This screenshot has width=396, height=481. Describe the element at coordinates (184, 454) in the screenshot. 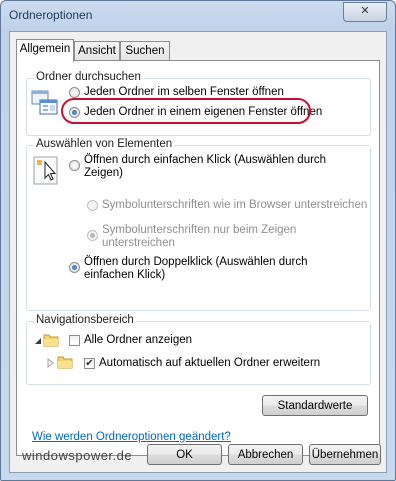

I see `ok-button: OK` at that location.